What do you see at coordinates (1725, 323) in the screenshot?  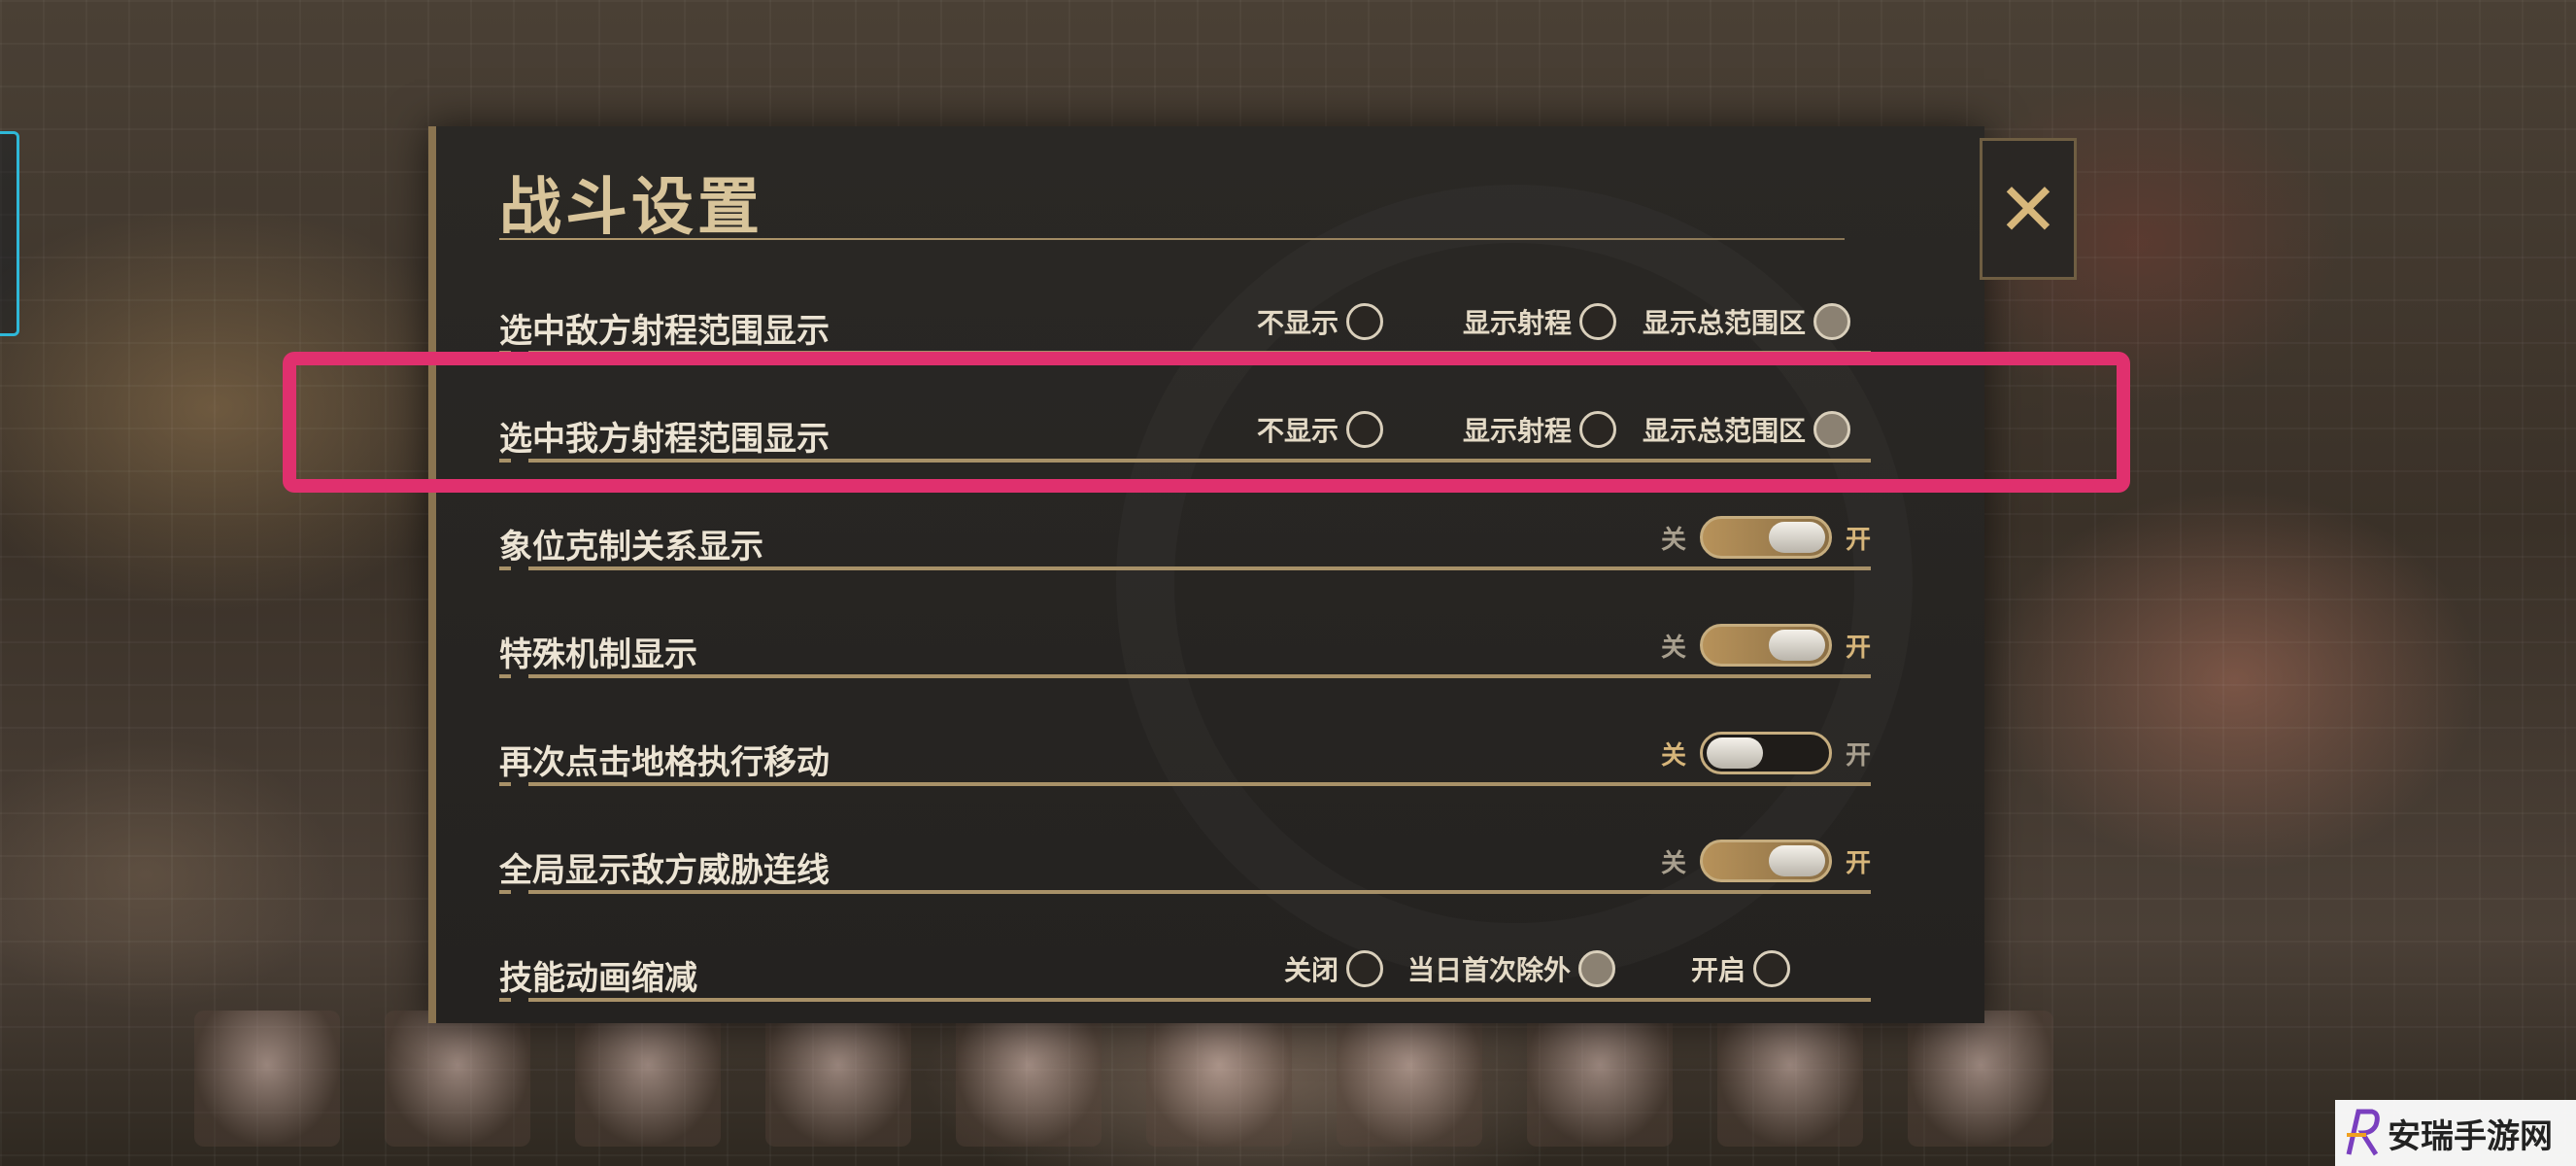 I see `option-label: 显示总范围区` at bounding box center [1725, 323].